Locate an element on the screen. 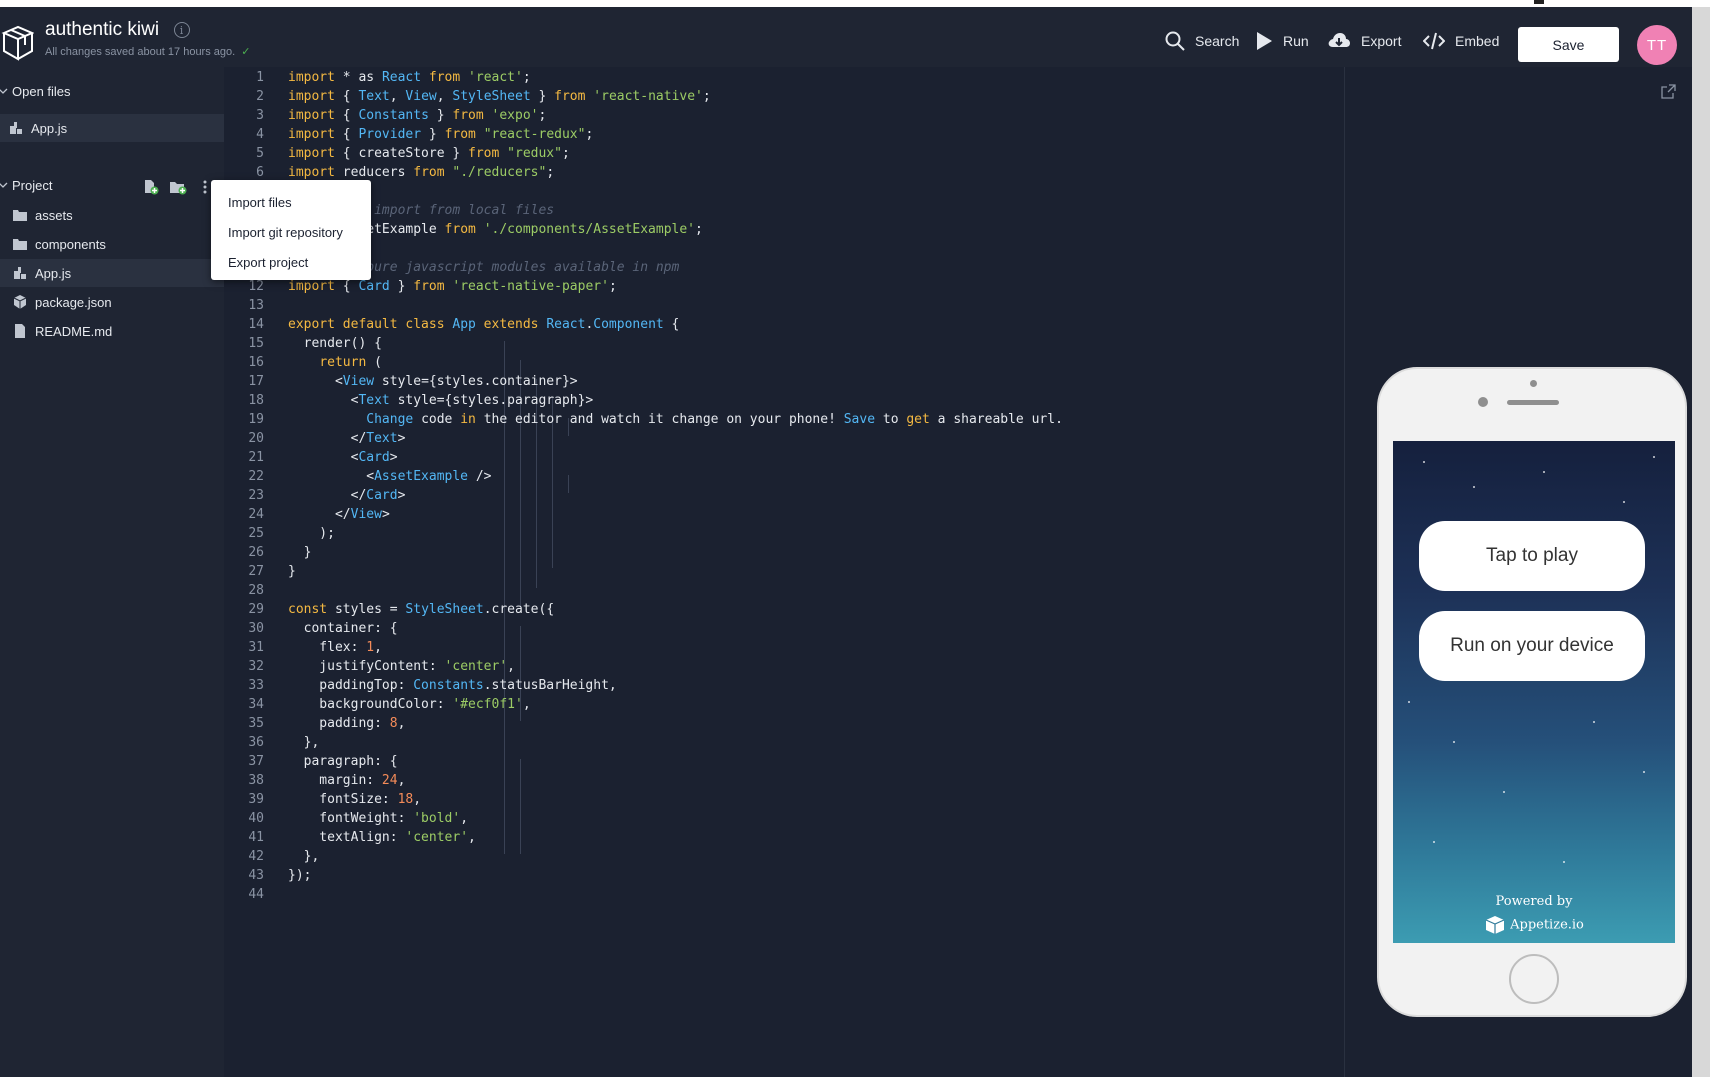  project-item-package-json: package.json is located at coordinates (112, 302).